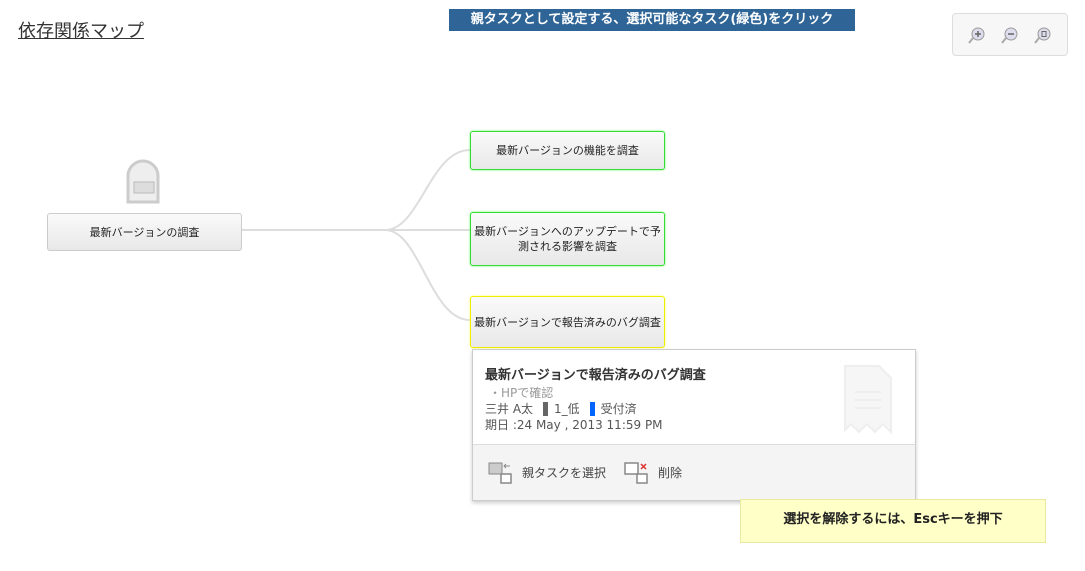 The height and width of the screenshot is (571, 1085). Describe the element at coordinates (567, 409) in the screenshot. I see `priority: 1_低` at that location.